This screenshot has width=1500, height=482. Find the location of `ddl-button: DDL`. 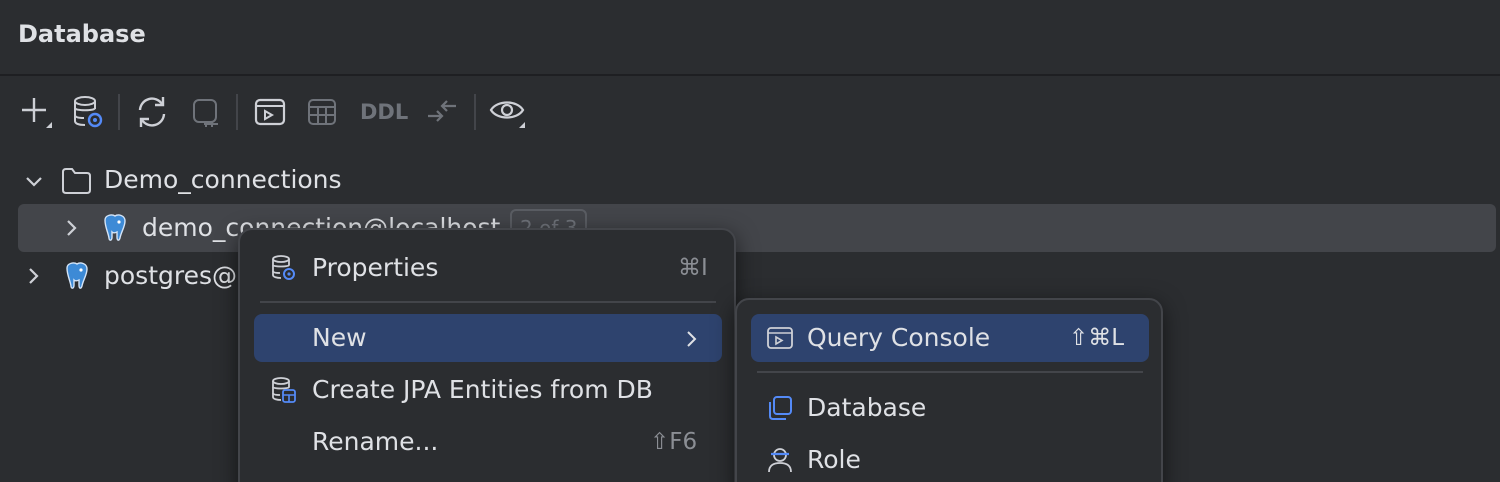

ddl-button: DDL is located at coordinates (384, 112).